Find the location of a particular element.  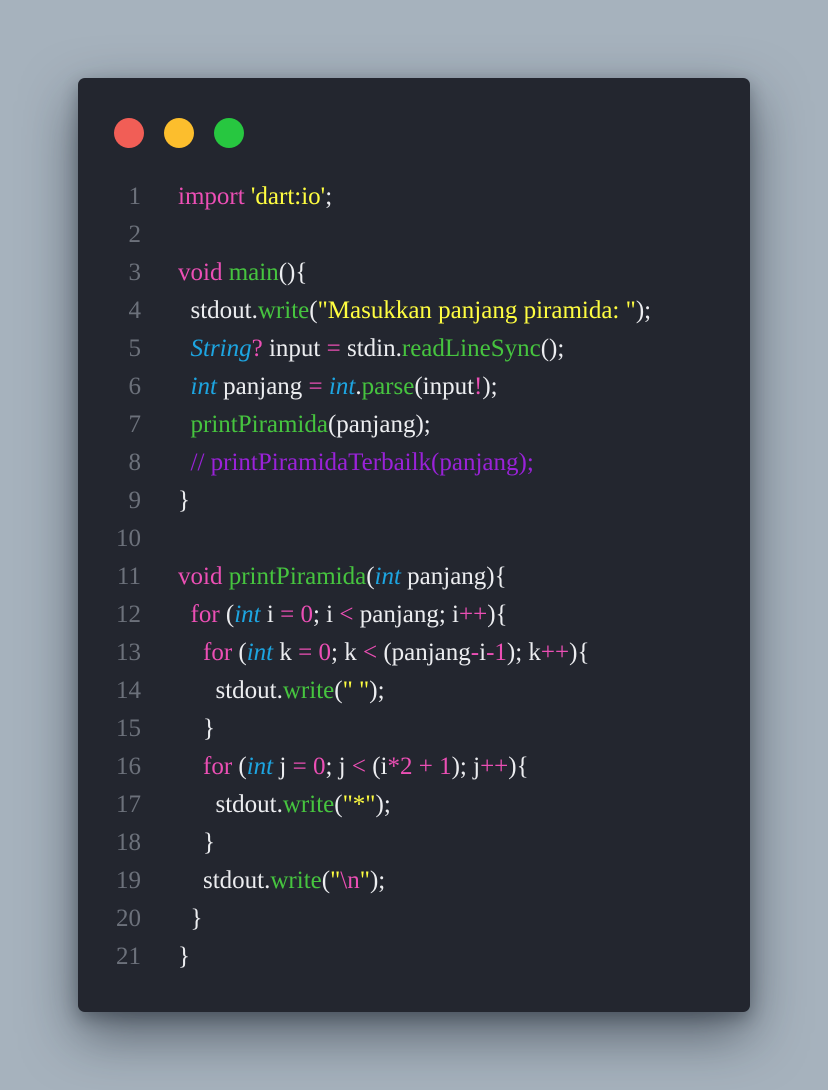

code-line: 17 stdout.write("*"); is located at coordinates (414, 805).